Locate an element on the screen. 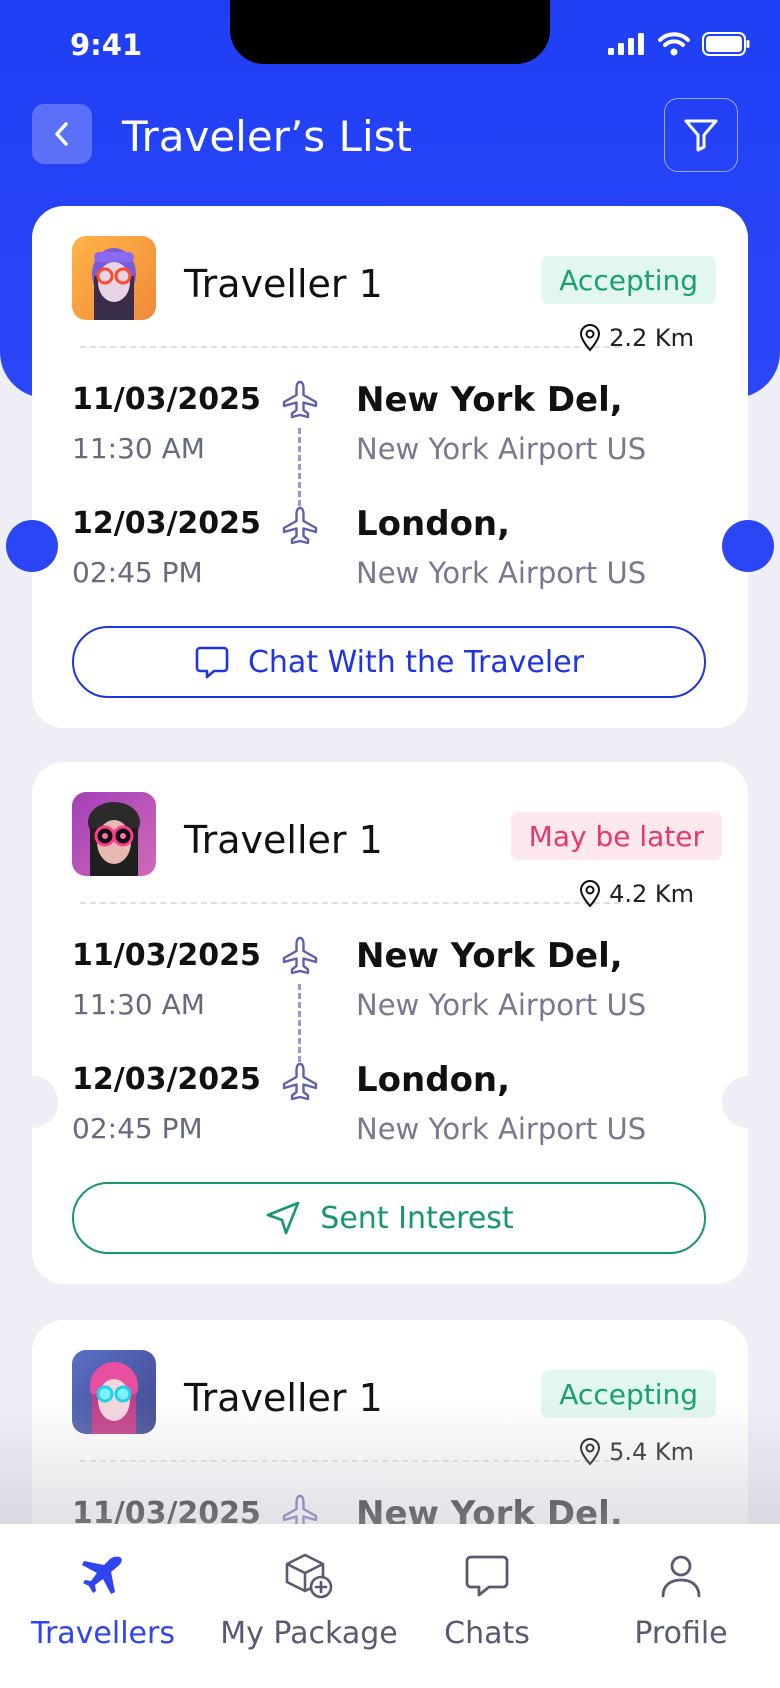  distance: 4.2 Km is located at coordinates (636, 894).